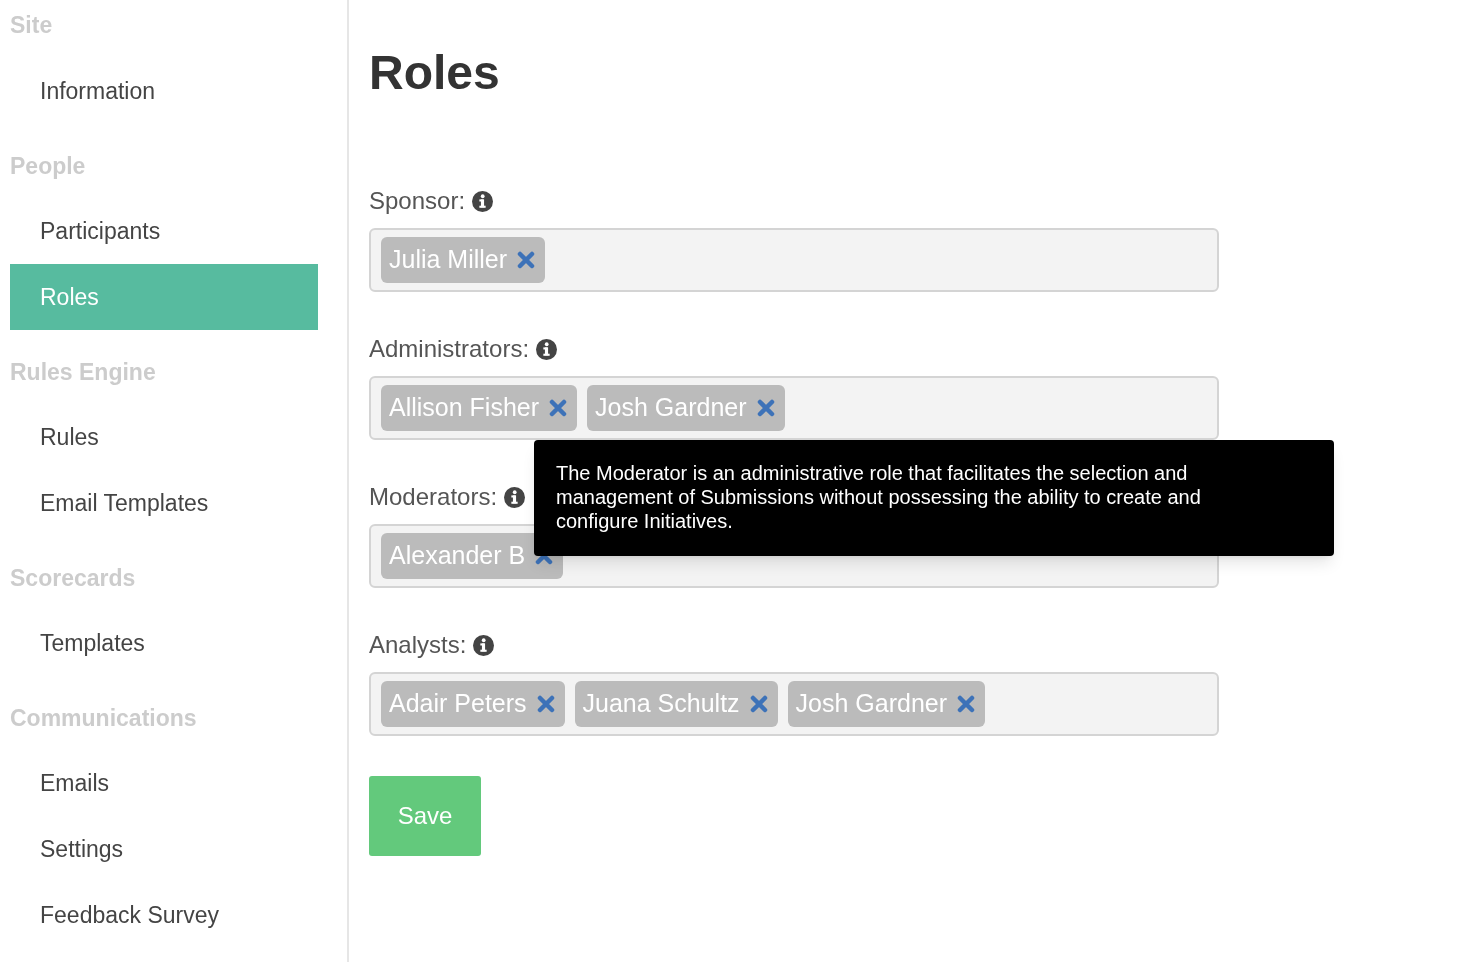 The width and height of the screenshot is (1472, 962). I want to click on tag-label: Adair Peters, so click(458, 704).